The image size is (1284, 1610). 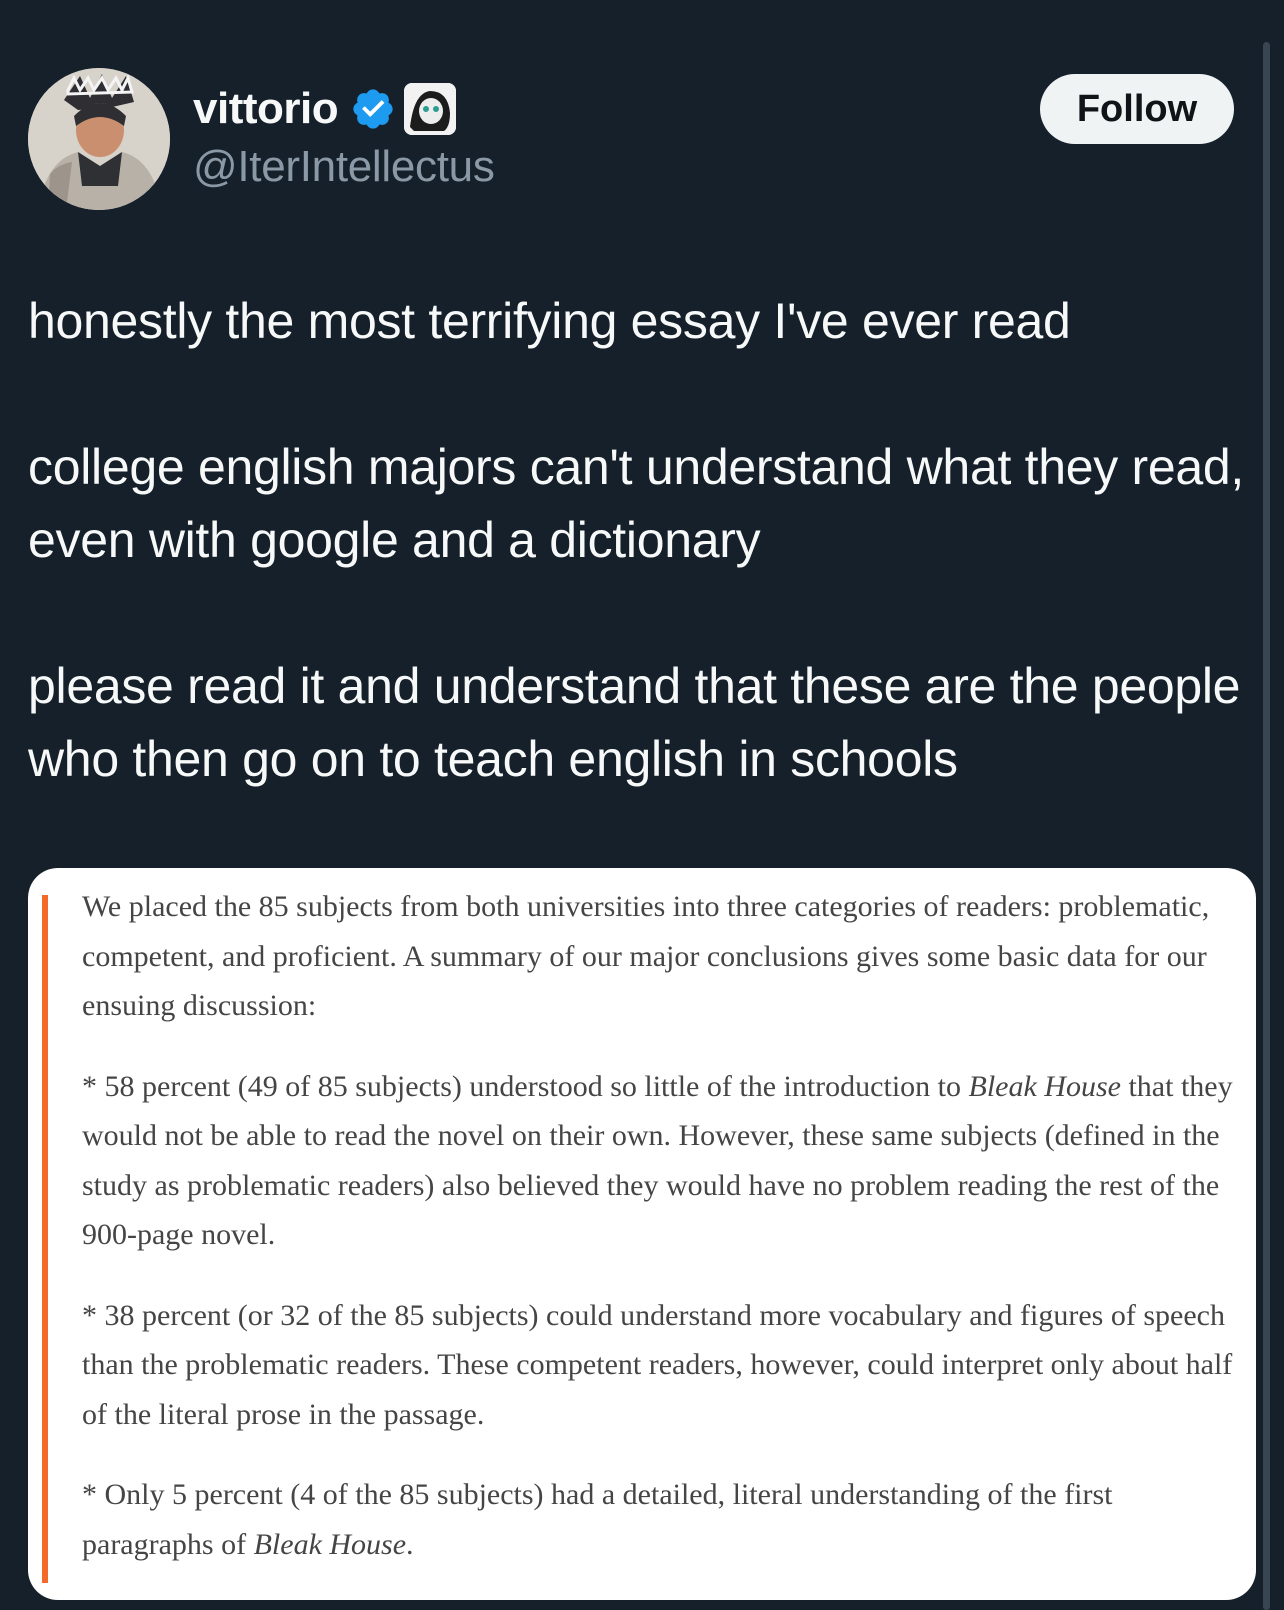 I want to click on verified-badge-icon, so click(x=373, y=109).